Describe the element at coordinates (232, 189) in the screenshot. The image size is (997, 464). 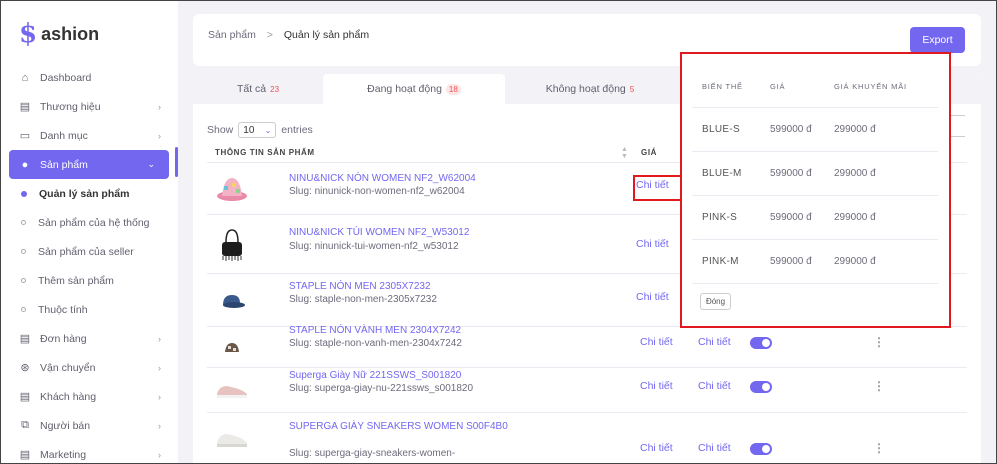
I see `product-thumbnail-hat` at that location.